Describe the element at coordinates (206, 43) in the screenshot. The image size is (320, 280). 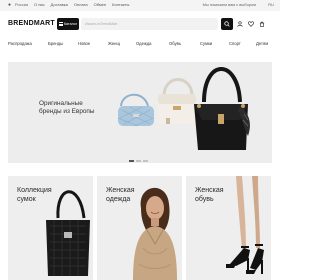
I see `nav-item-bags: Сумки` at that location.